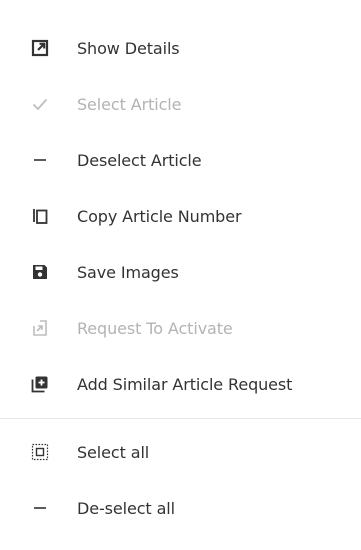 The image size is (361, 550). What do you see at coordinates (180, 508) in the screenshot?
I see `menu-item-deselect-all: De-select all` at bounding box center [180, 508].